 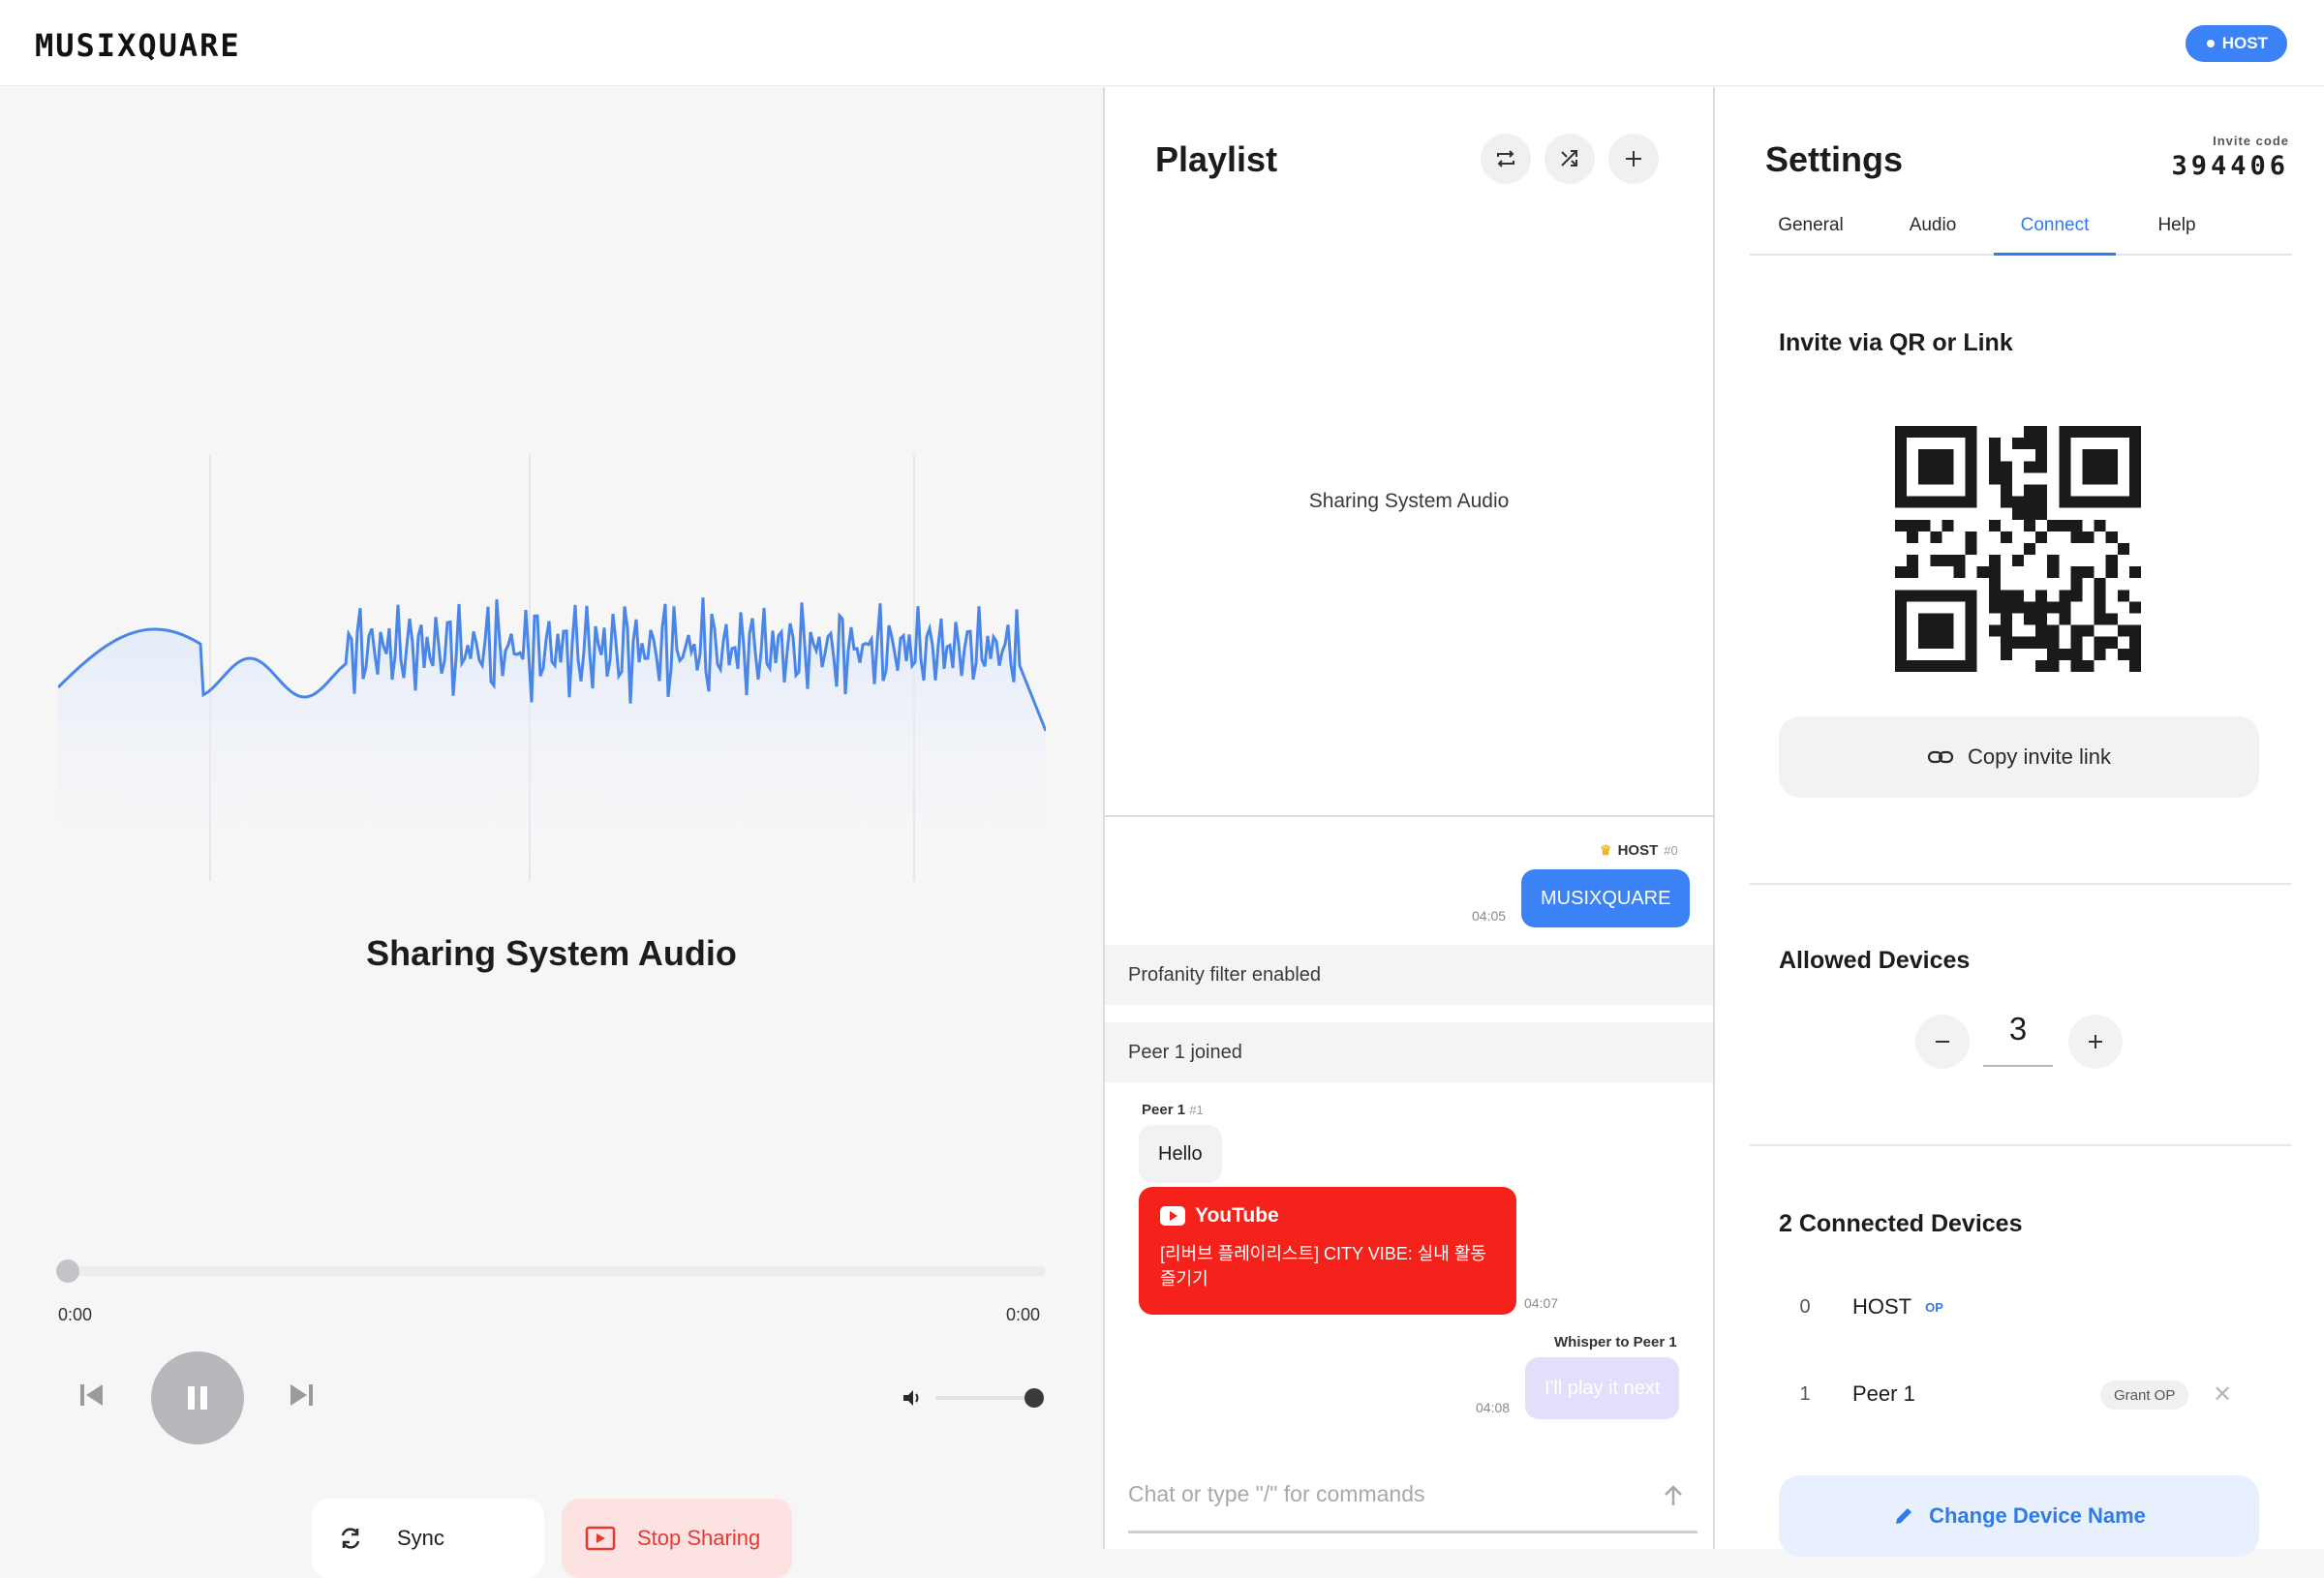 What do you see at coordinates (2177, 231) in the screenshot?
I see `tab-help: Help` at bounding box center [2177, 231].